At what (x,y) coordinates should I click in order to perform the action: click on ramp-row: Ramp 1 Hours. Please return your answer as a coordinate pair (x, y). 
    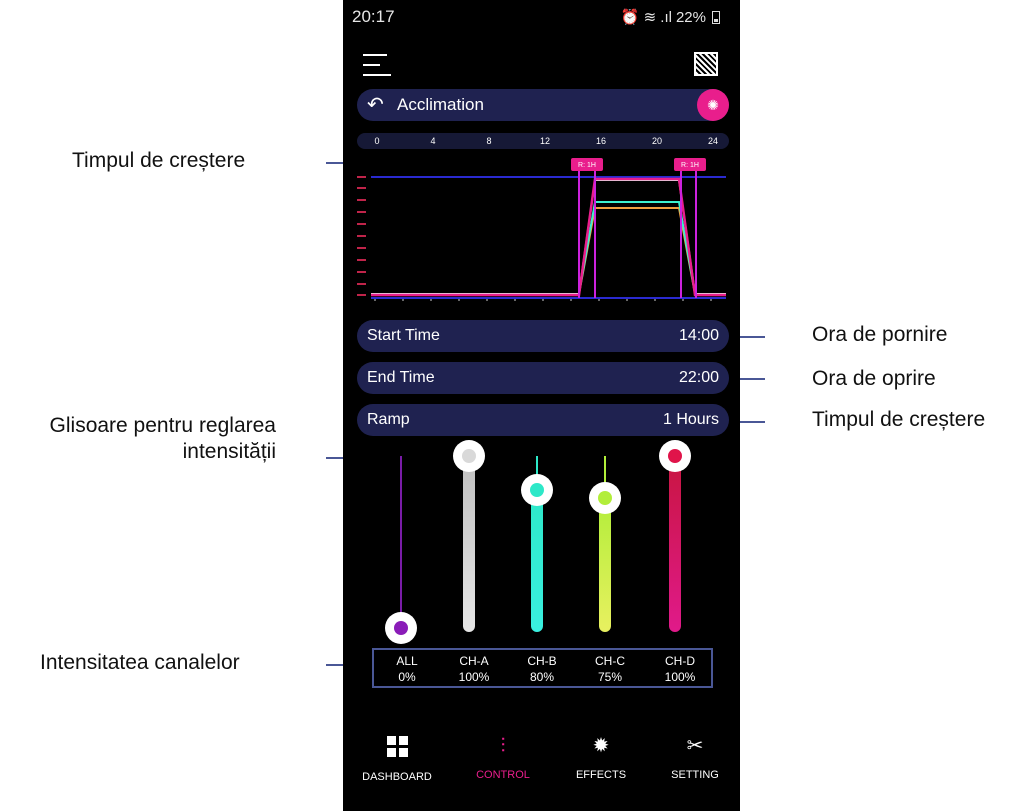
    Looking at the image, I should click on (543, 420).